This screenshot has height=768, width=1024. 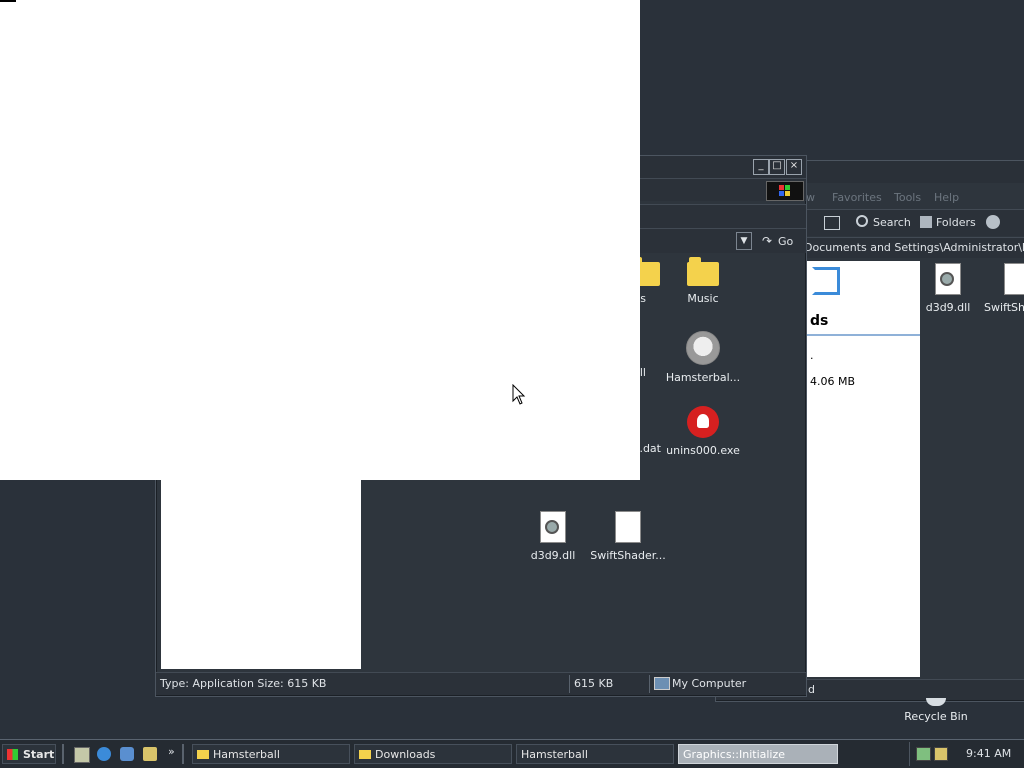 What do you see at coordinates (703, 298) in the screenshot?
I see `folder-label: Music` at bounding box center [703, 298].